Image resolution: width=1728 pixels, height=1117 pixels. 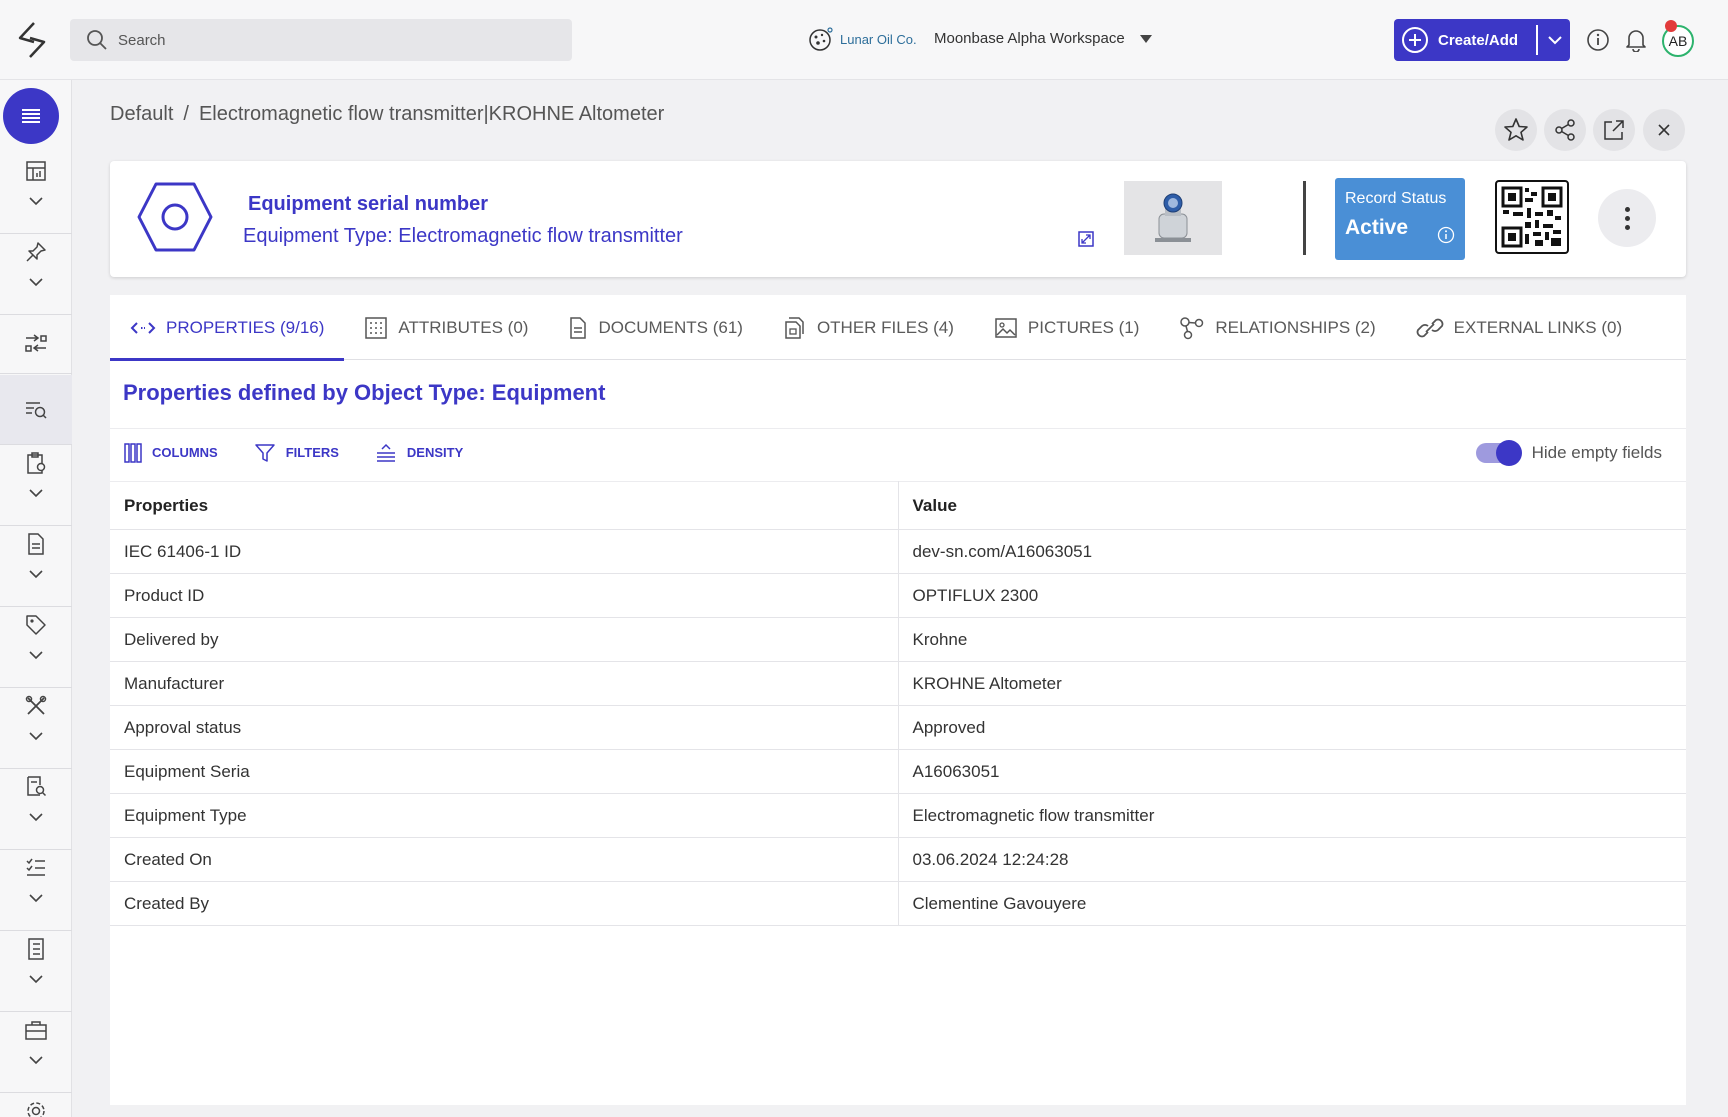 What do you see at coordinates (504, 551) in the screenshot?
I see `property-name: IEC 61406-1 ID` at bounding box center [504, 551].